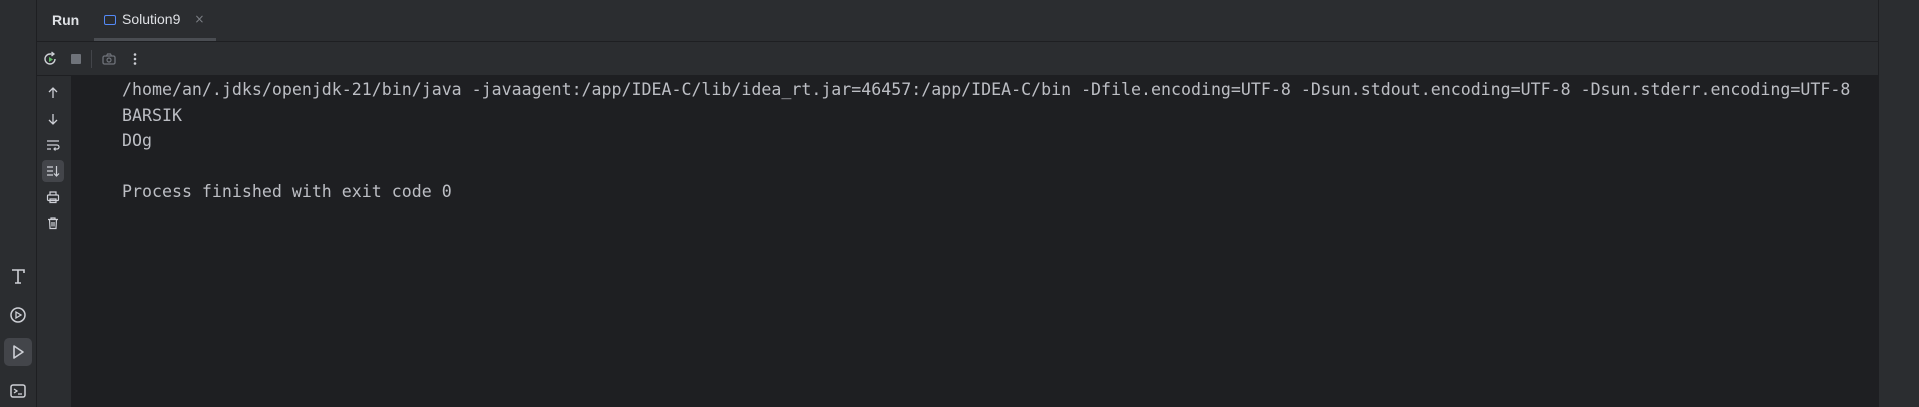 Image resolution: width=1919 pixels, height=407 pixels. Describe the element at coordinates (76, 59) in the screenshot. I see `stop-icon` at that location.